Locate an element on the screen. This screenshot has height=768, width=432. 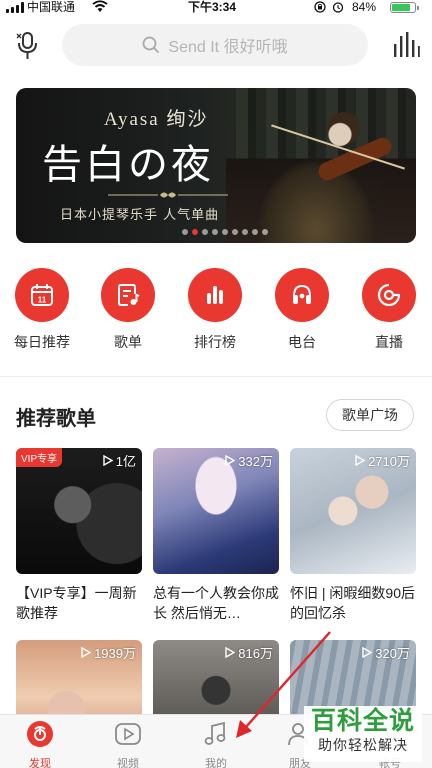
play-count: 816万 is located at coordinates (249, 652).